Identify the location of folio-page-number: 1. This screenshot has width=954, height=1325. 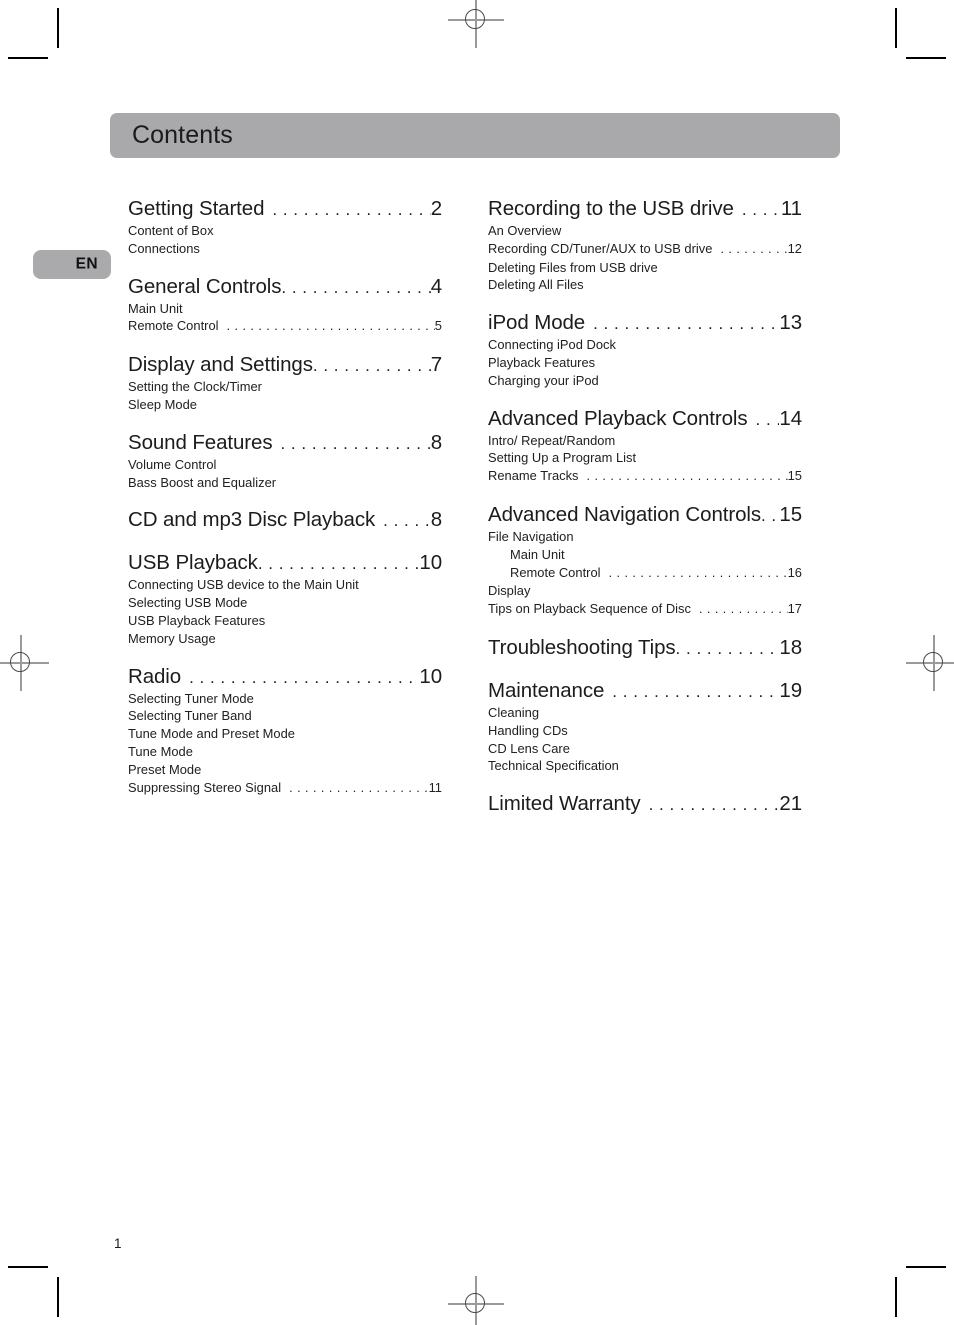
(118, 1243).